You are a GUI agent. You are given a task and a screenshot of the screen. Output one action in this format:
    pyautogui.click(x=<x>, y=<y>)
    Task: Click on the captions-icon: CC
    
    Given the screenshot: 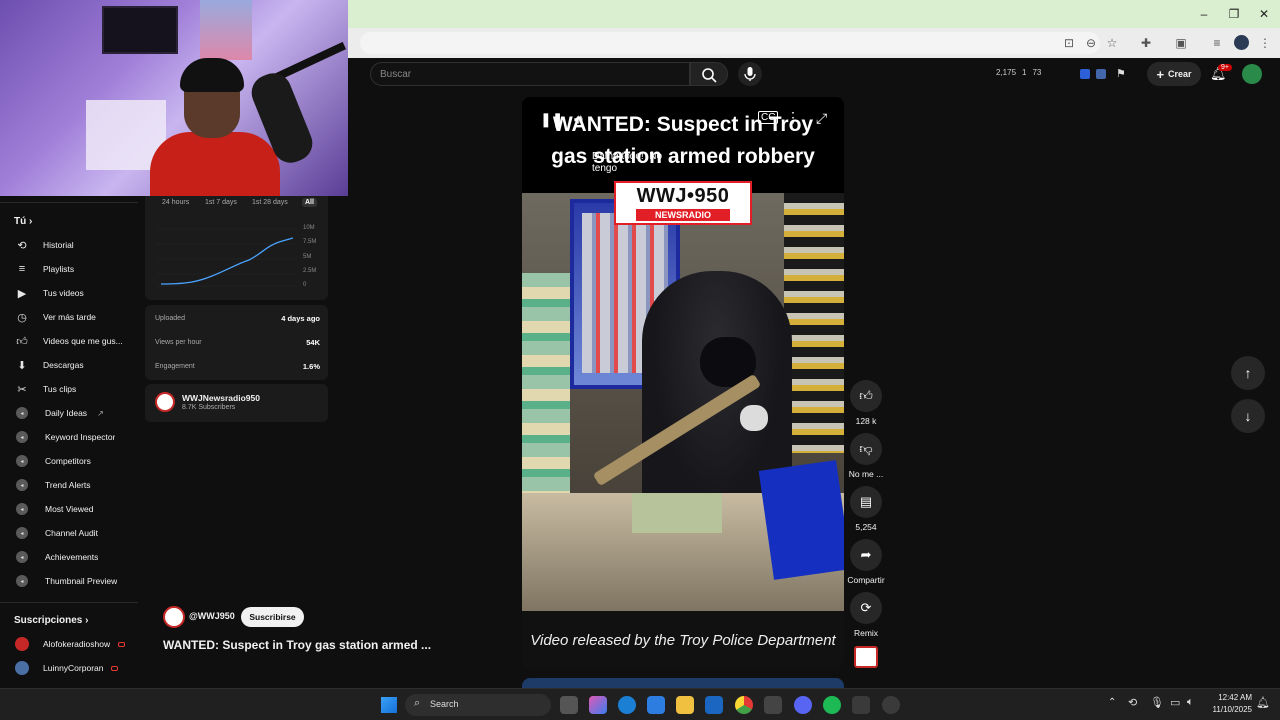 What is the action you would take?
    pyautogui.click(x=768, y=117)
    